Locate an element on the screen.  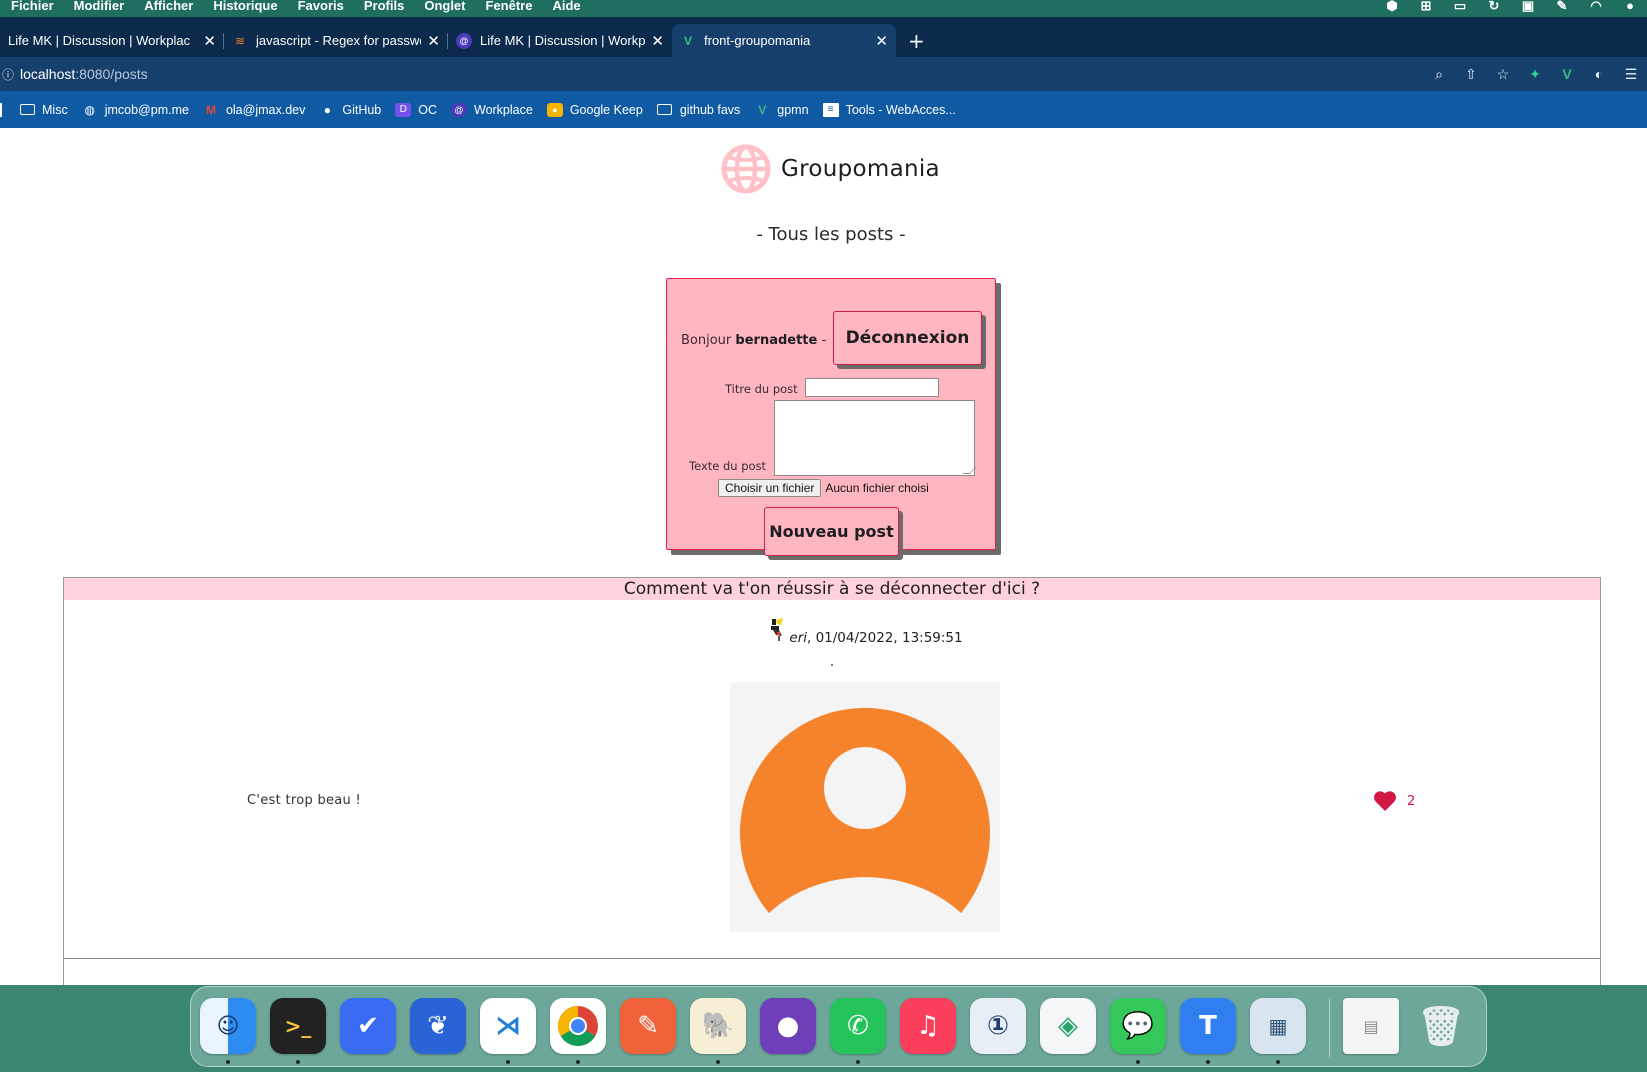
bookmark-label: Workplace is located at coordinates (503, 109).